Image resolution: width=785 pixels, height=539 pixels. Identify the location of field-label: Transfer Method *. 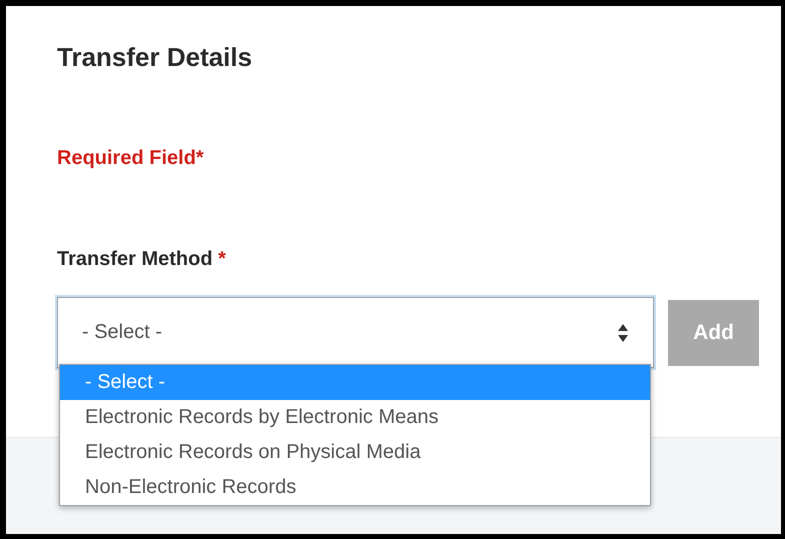
(142, 259).